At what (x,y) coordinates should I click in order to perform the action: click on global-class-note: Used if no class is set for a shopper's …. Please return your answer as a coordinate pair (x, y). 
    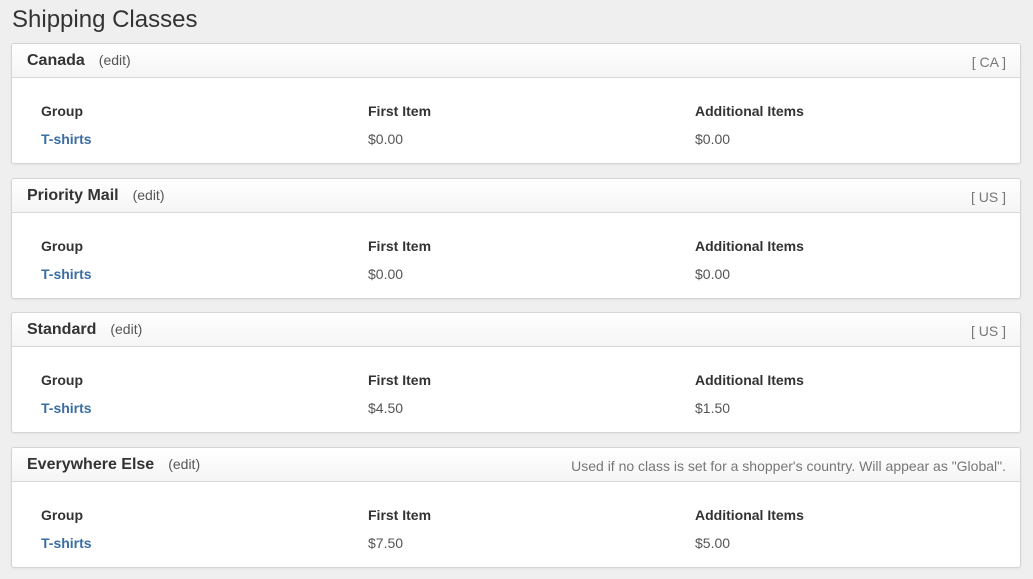
    Looking at the image, I should click on (788, 466).